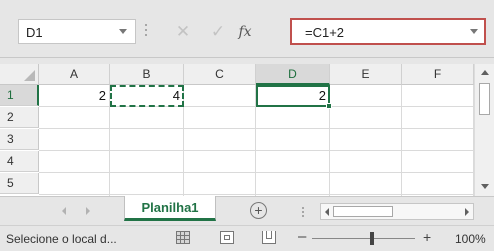 This screenshot has width=494, height=251. I want to click on scroll-left-icon, so click(327, 212).